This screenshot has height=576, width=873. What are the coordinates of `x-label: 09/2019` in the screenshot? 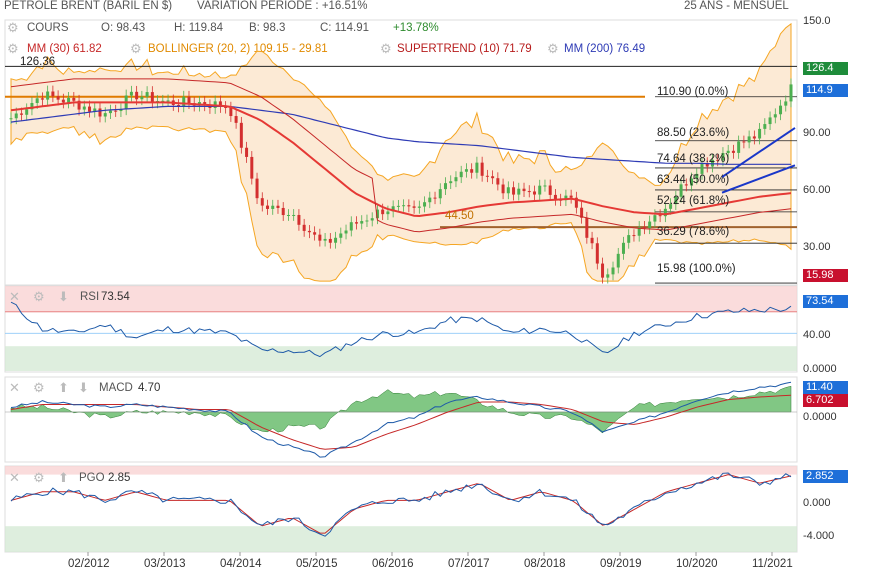 It's located at (621, 564).